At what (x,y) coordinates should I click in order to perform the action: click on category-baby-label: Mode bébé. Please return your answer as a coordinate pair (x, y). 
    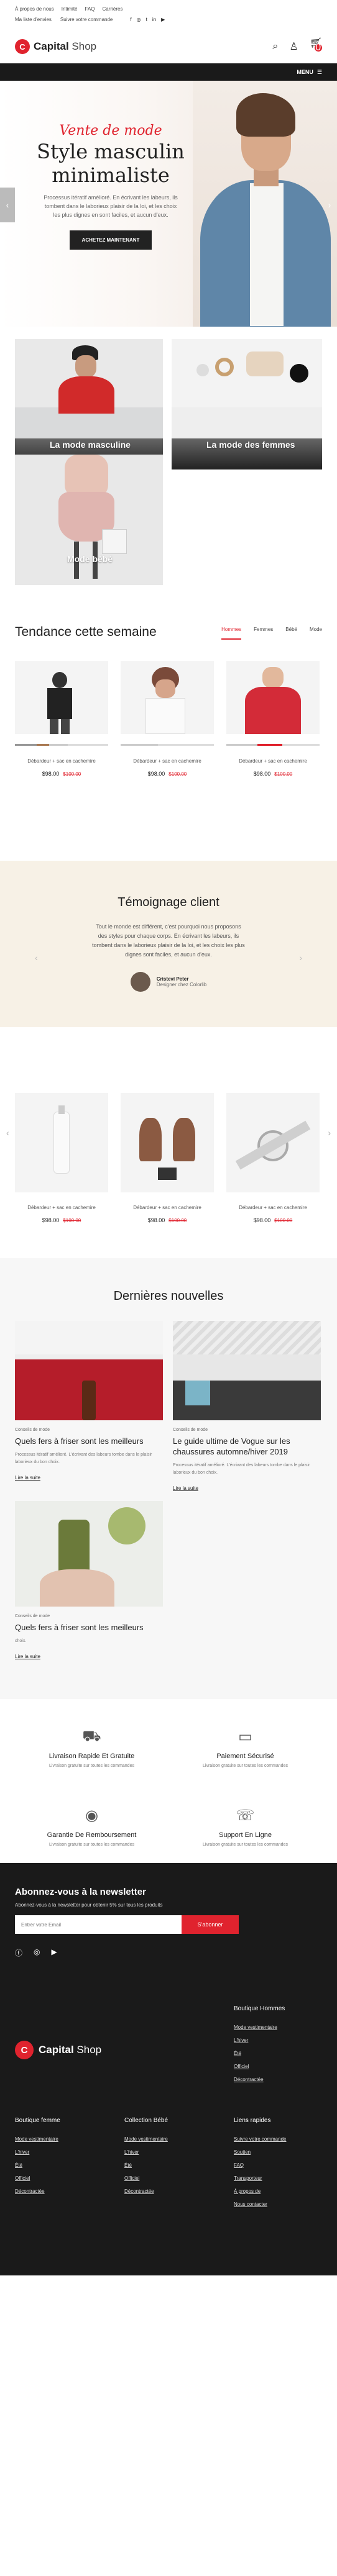
    Looking at the image, I should click on (90, 559).